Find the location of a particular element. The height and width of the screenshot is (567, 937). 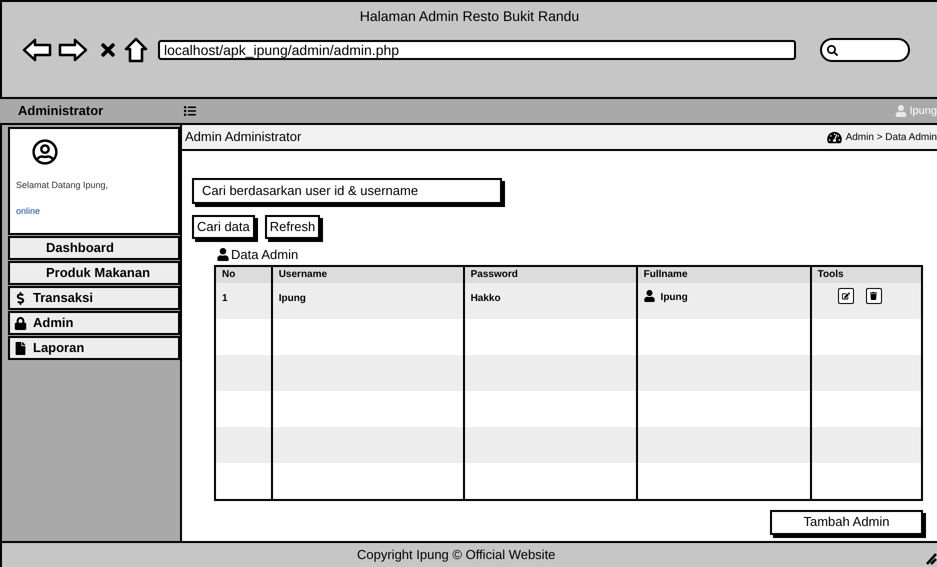

dollar-icon is located at coordinates (20, 298).